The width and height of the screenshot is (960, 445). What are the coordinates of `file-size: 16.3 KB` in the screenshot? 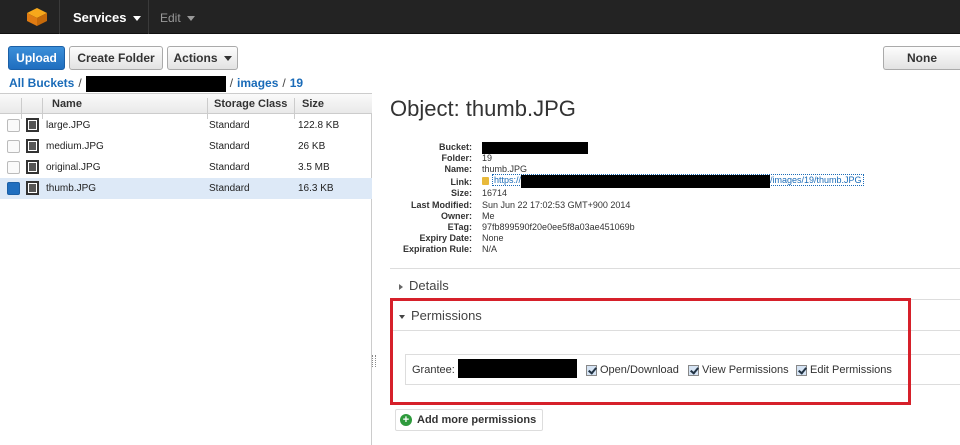 It's located at (316, 188).